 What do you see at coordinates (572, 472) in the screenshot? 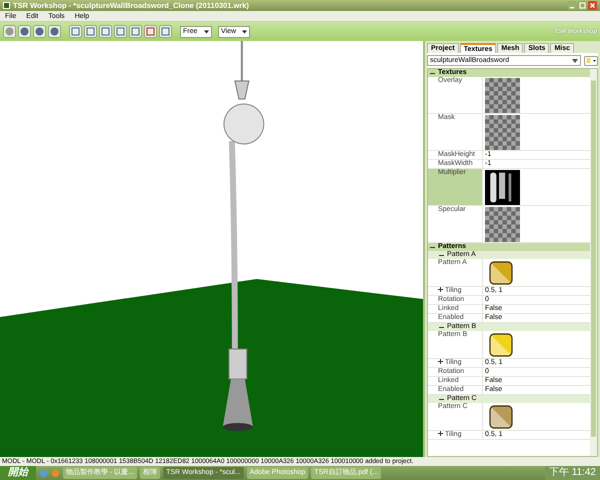
I see `clock: 下午 11:42` at bounding box center [572, 472].